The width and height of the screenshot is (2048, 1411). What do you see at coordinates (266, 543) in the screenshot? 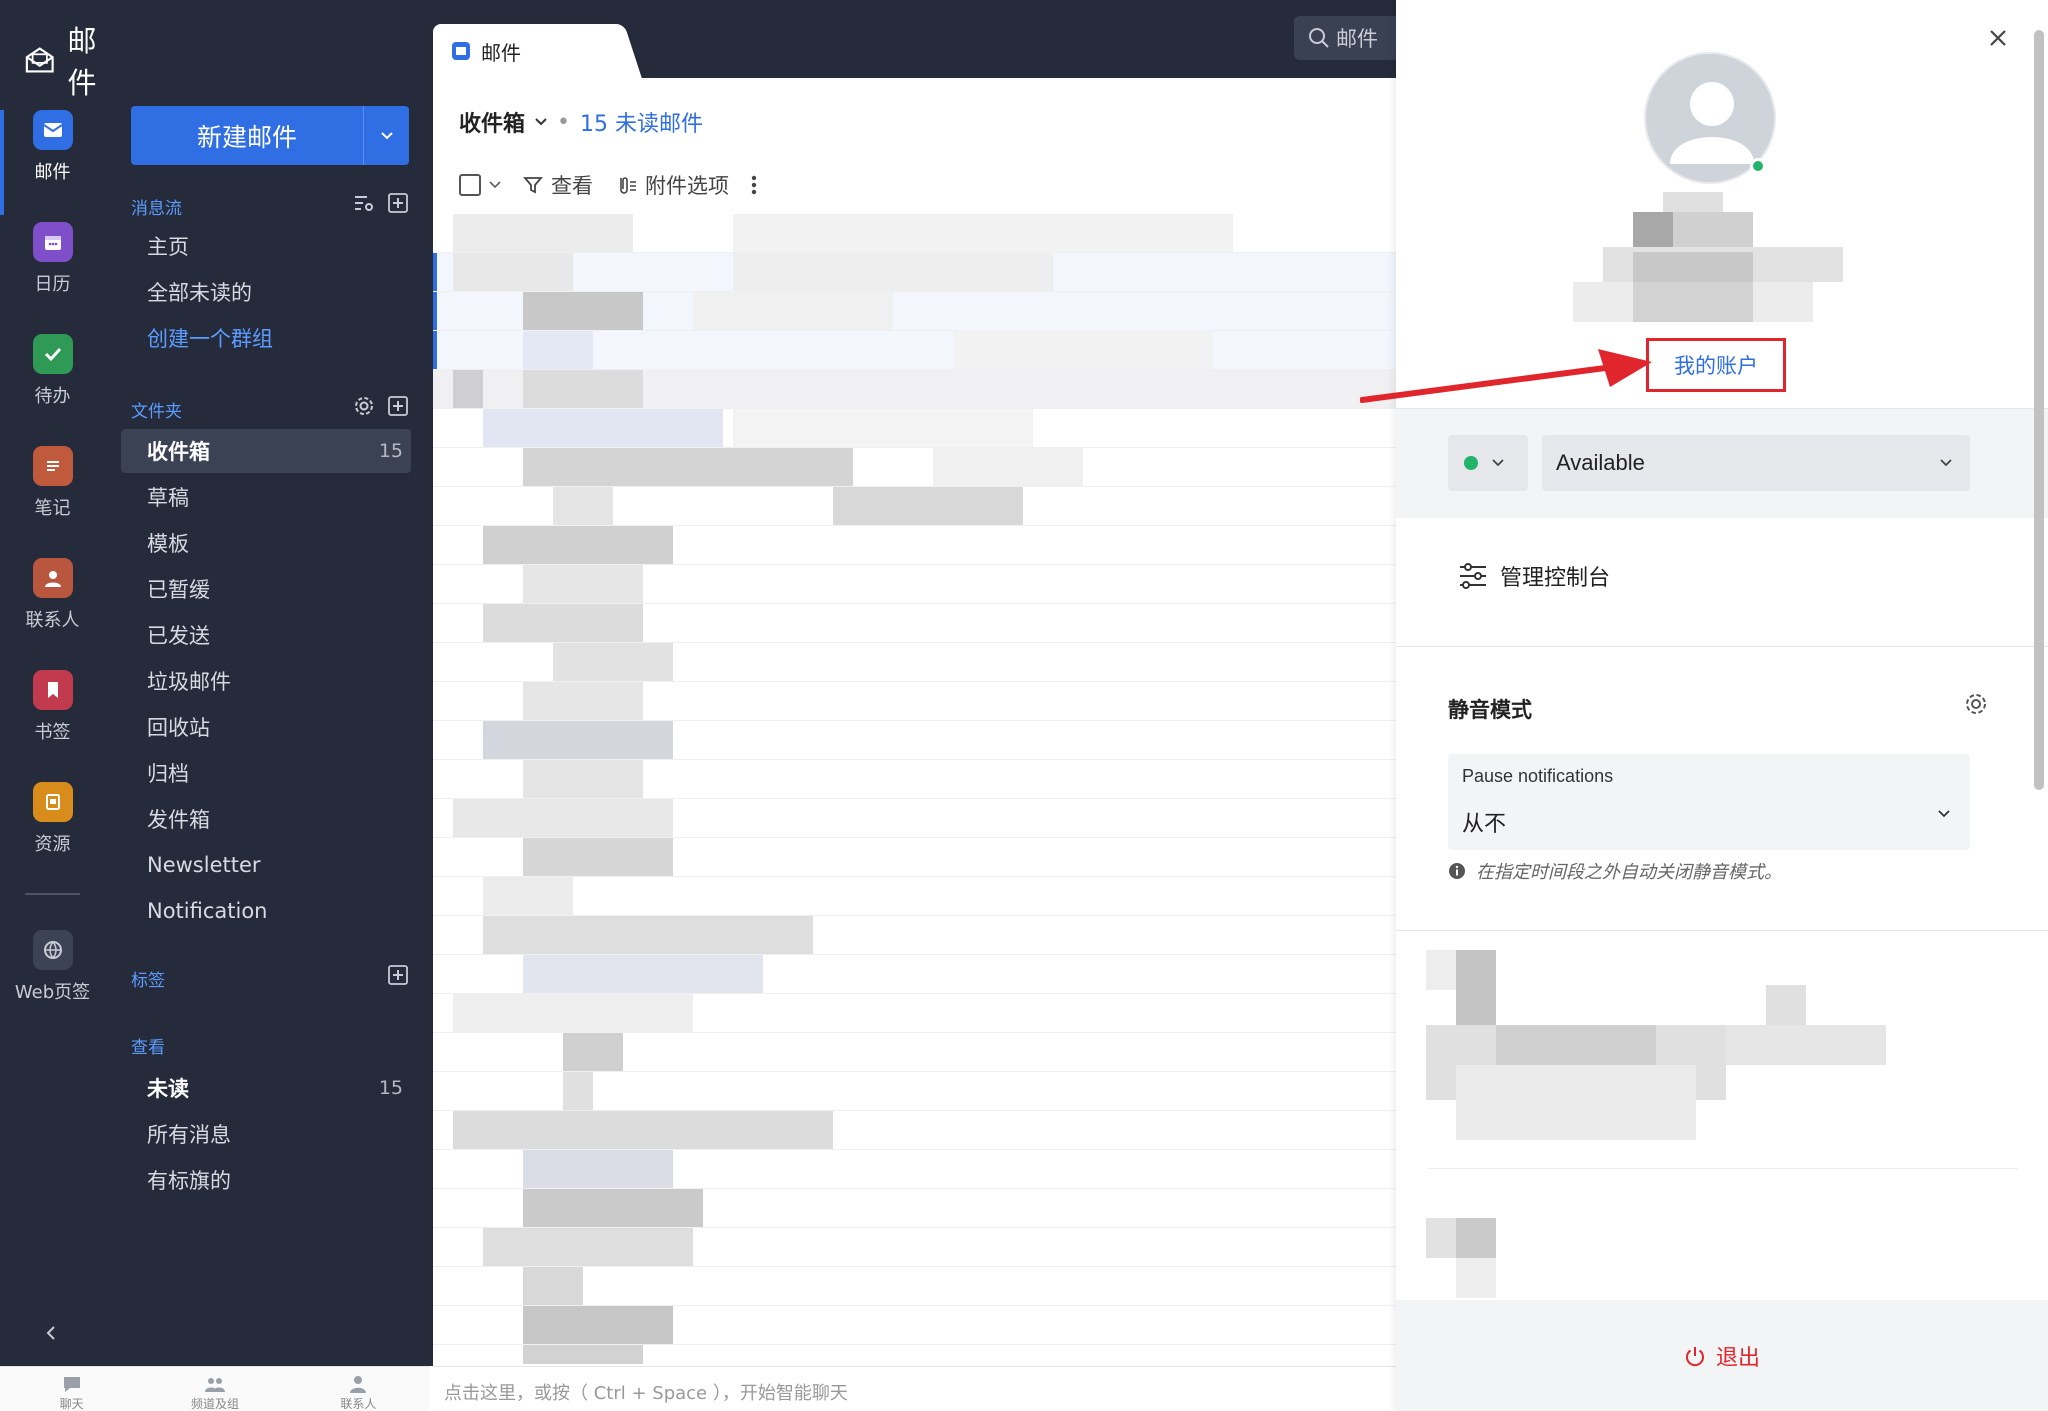
I see `folder-templates: 模板` at bounding box center [266, 543].